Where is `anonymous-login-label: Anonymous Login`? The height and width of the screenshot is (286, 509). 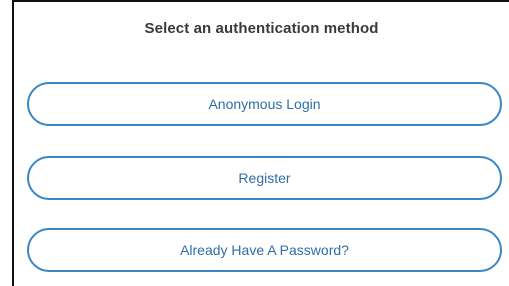
anonymous-login-label: Anonymous Login is located at coordinates (264, 104).